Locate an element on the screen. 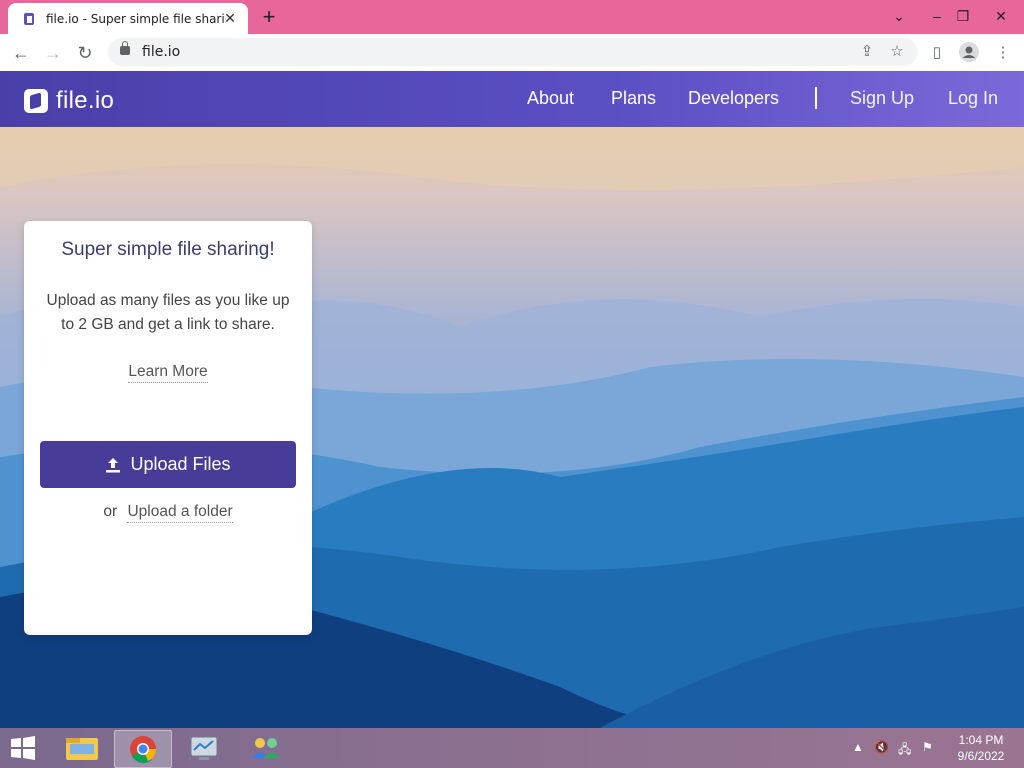 The width and height of the screenshot is (1024, 768). network-icon: 🖧 is located at coordinates (904, 750).